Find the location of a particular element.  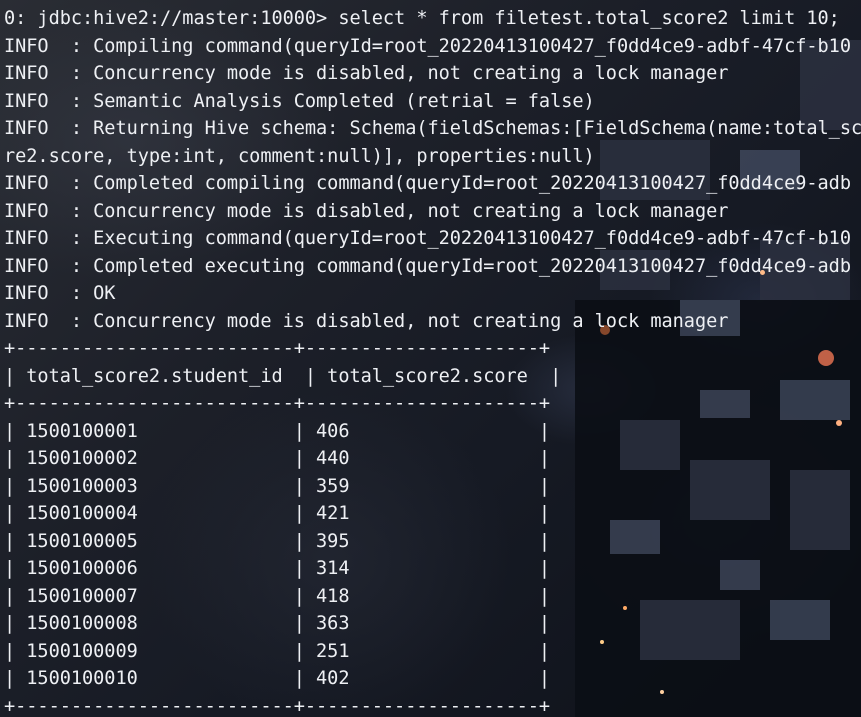

output-line: | 1500100006 | 314 | is located at coordinates (277, 568).